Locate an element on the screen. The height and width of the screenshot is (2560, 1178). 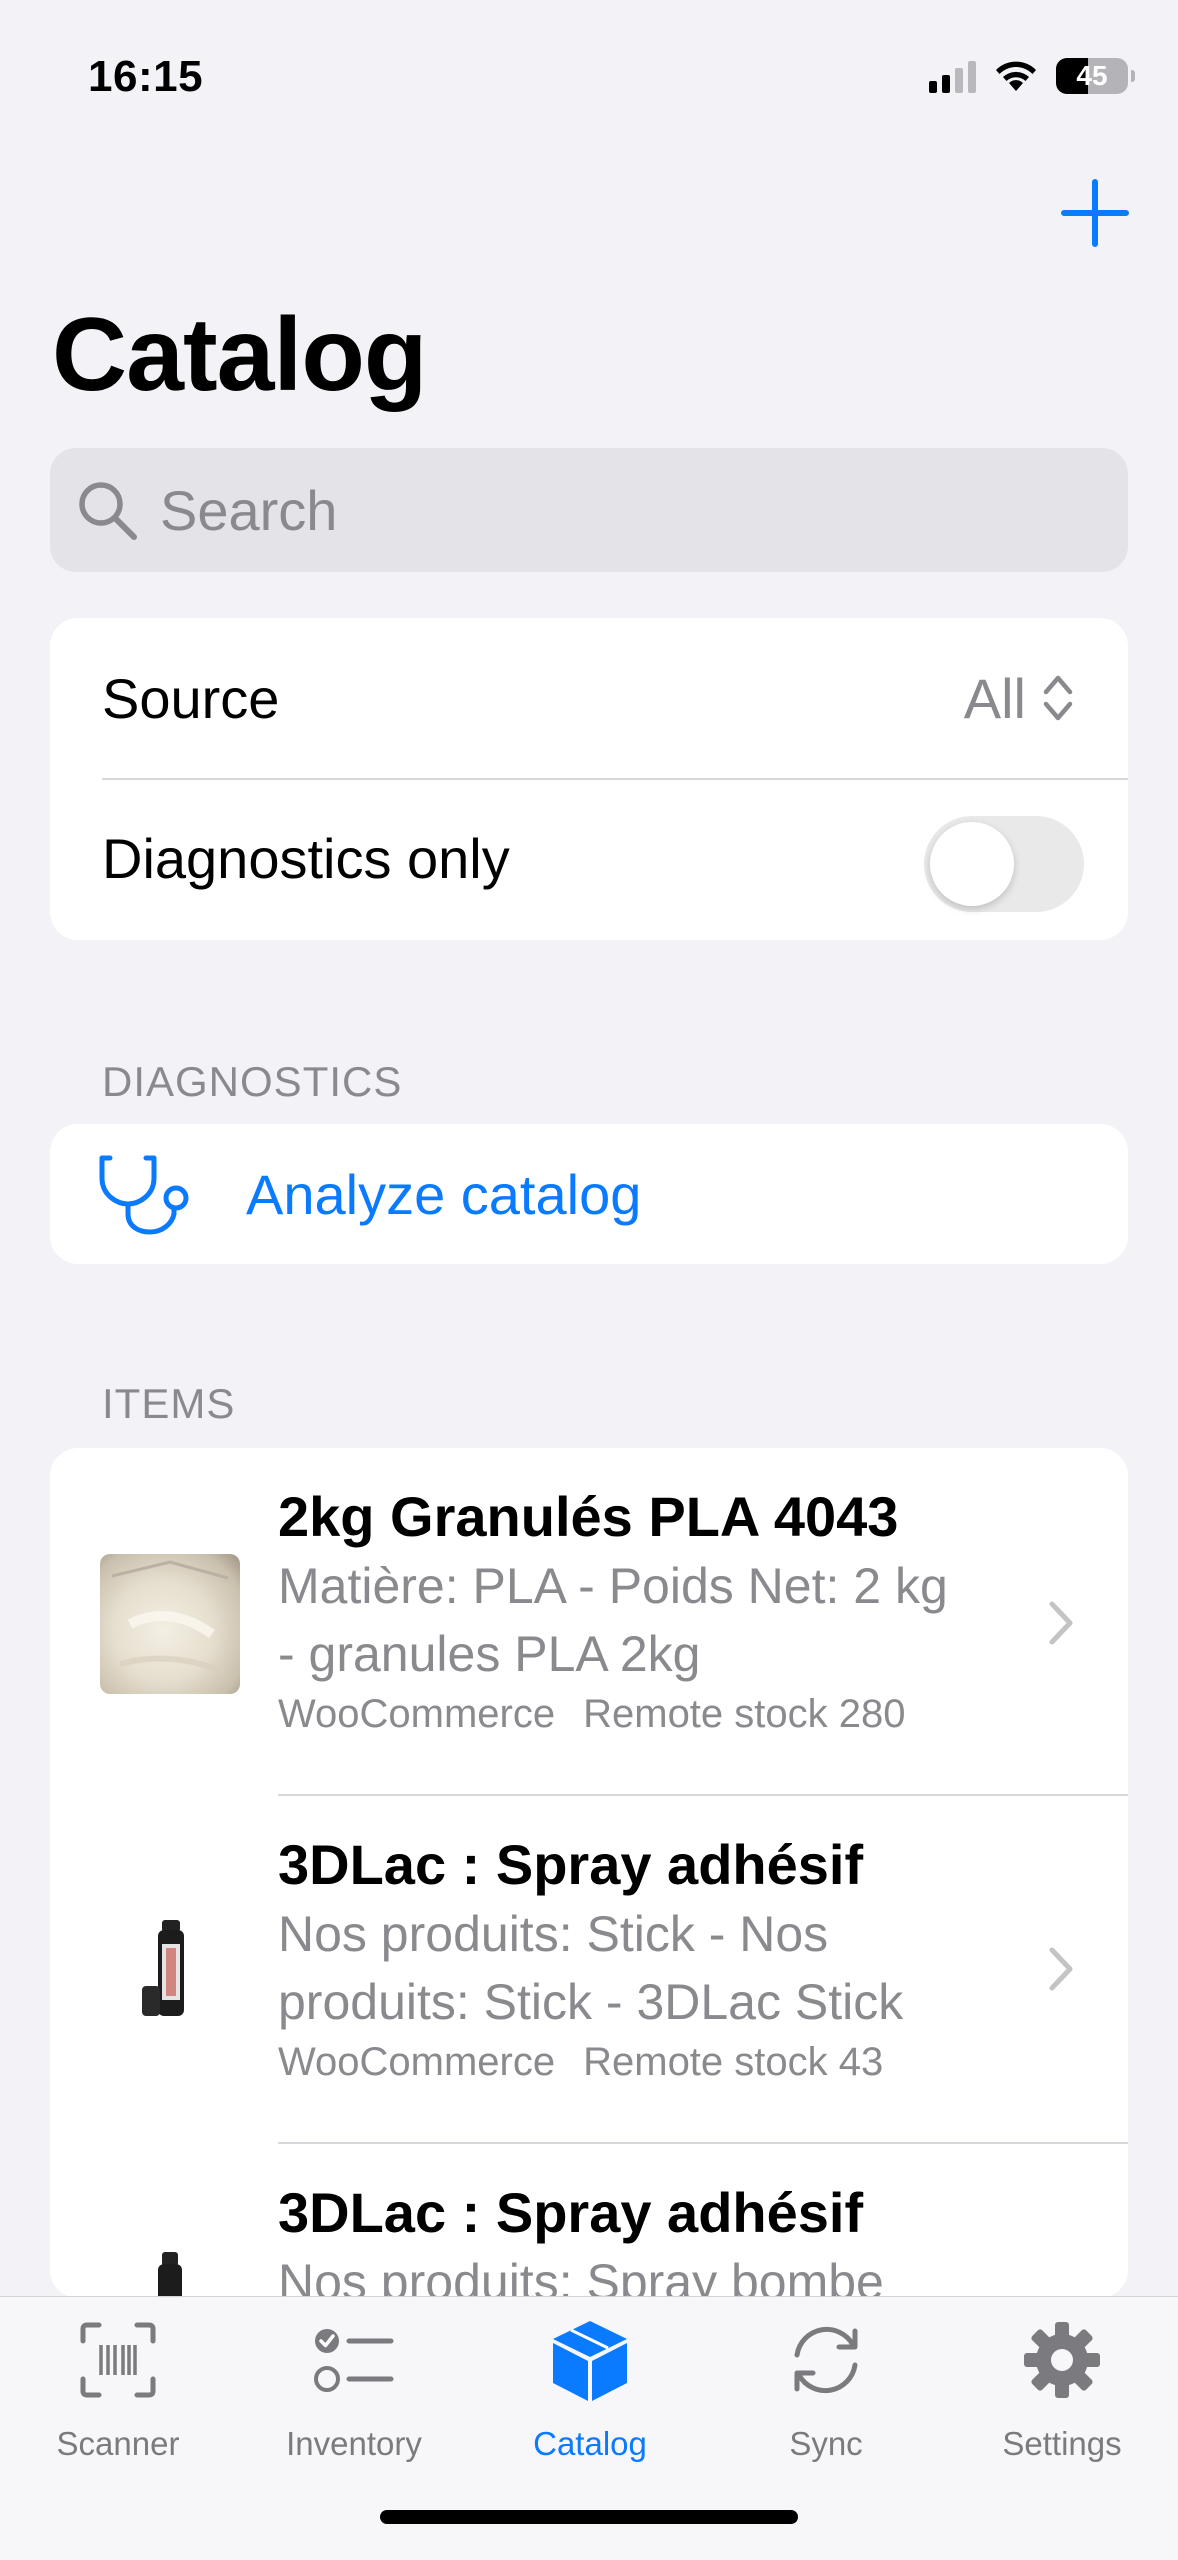
search-icon is located at coordinates (108, 511).